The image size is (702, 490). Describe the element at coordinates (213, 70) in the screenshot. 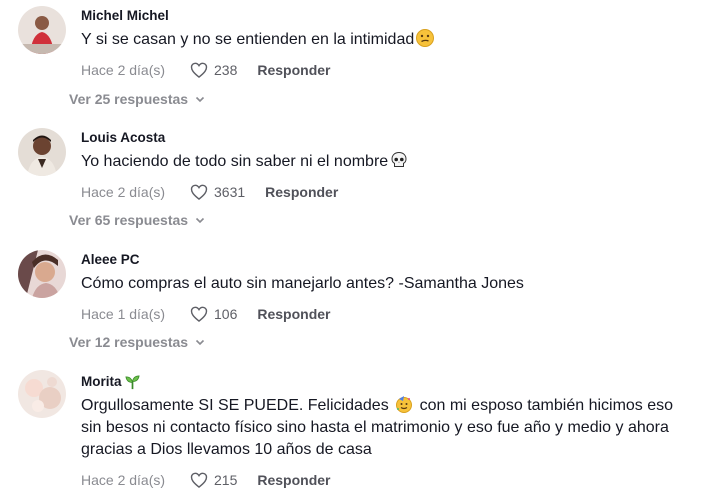

I see `like-button: 238` at that location.